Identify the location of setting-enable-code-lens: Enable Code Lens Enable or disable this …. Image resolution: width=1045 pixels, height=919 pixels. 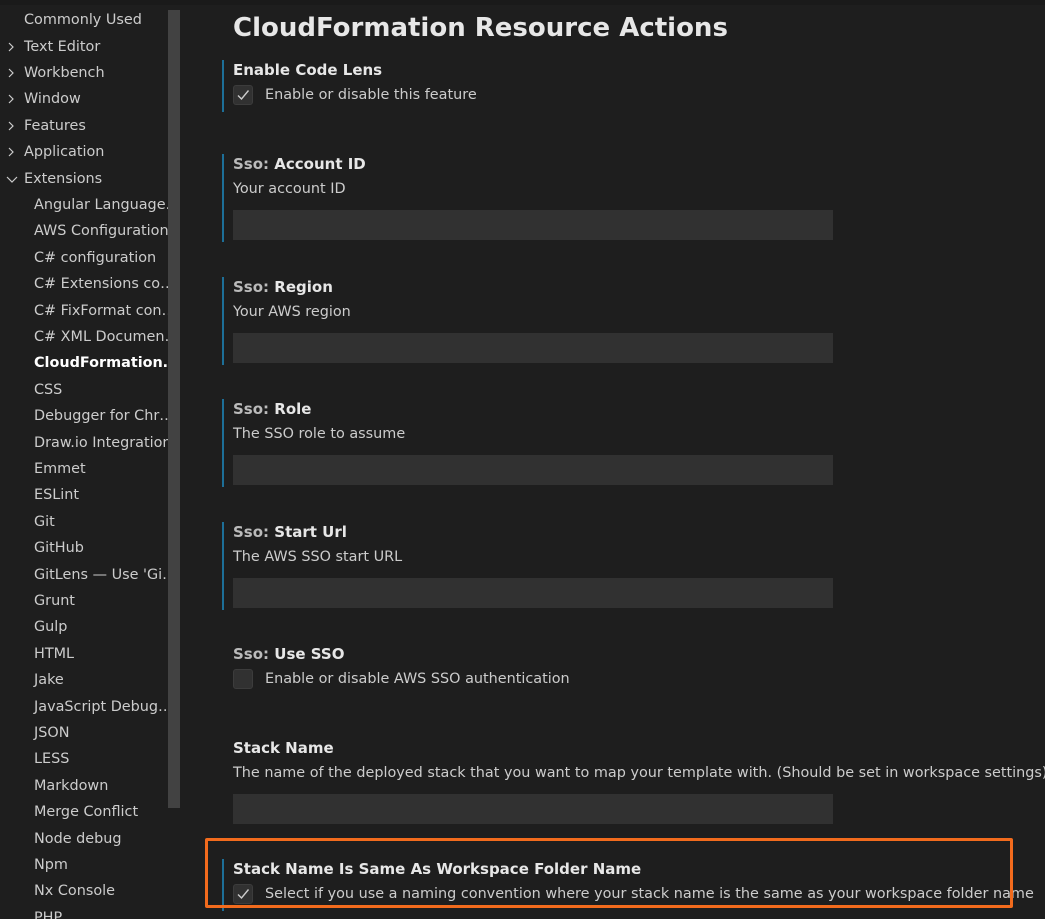
(622, 86).